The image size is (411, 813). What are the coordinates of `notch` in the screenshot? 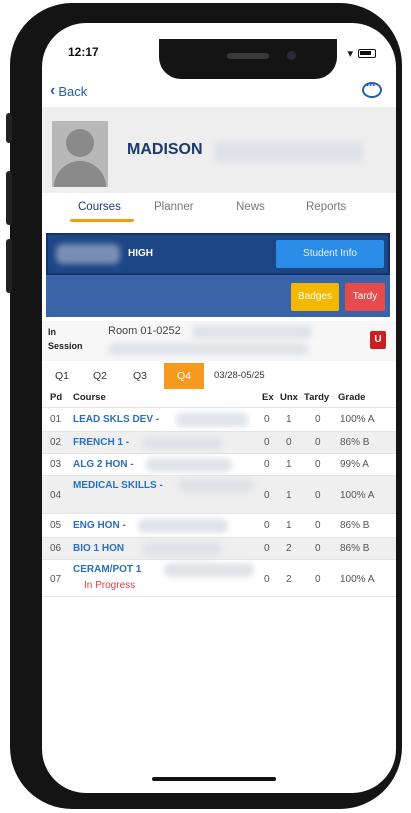 It's located at (248, 59).